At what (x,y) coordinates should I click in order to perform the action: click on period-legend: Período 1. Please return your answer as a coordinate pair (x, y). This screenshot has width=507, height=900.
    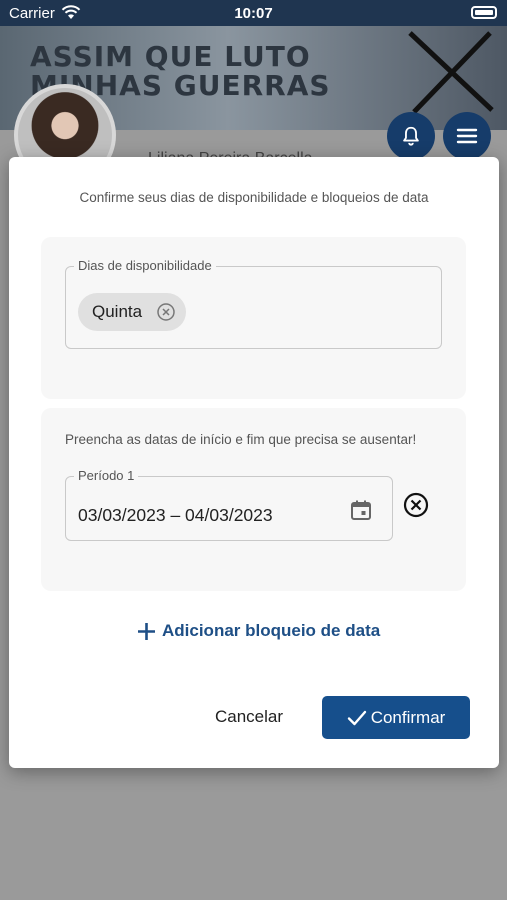
    Looking at the image, I should click on (106, 475).